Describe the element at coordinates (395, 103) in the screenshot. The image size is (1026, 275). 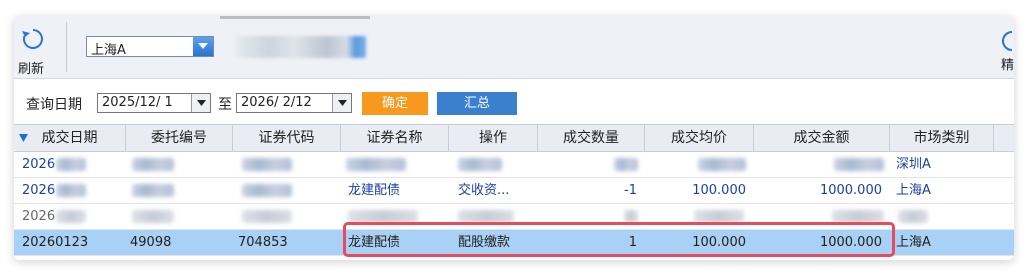
I see `confirm-button: 确定` at that location.